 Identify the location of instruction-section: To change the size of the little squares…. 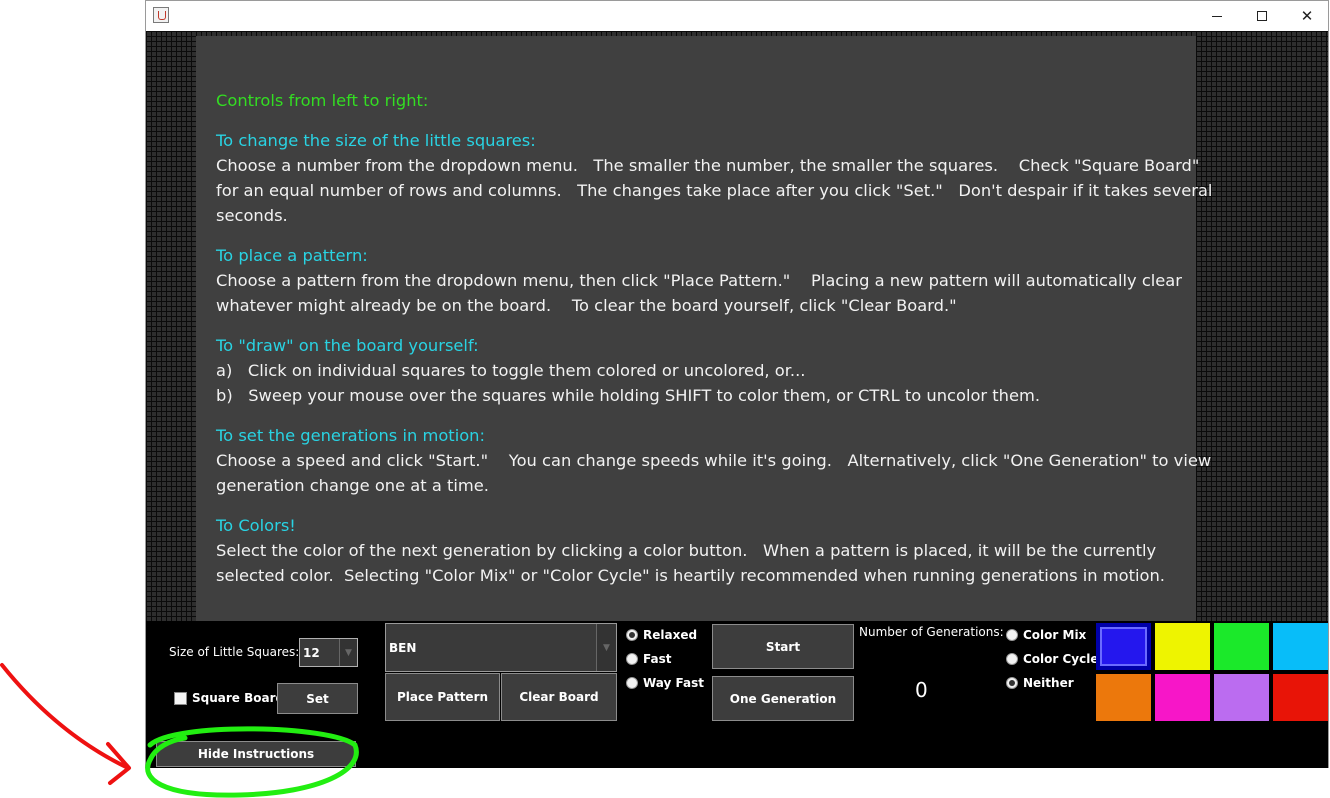
(714, 178).